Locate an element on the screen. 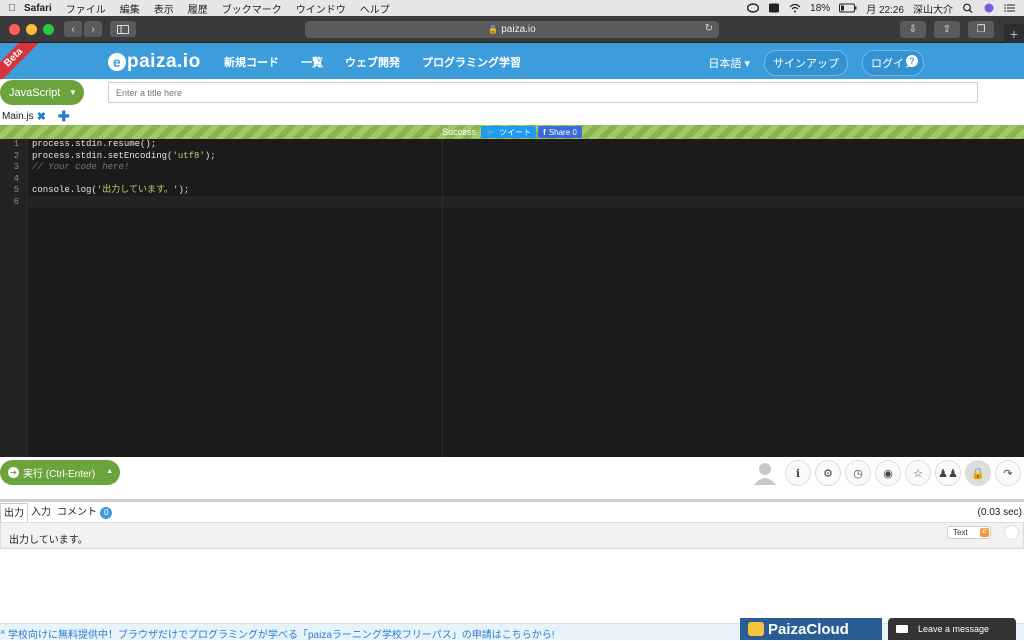 The height and width of the screenshot is (641, 1024). user-avatar-icon is located at coordinates (765, 473).